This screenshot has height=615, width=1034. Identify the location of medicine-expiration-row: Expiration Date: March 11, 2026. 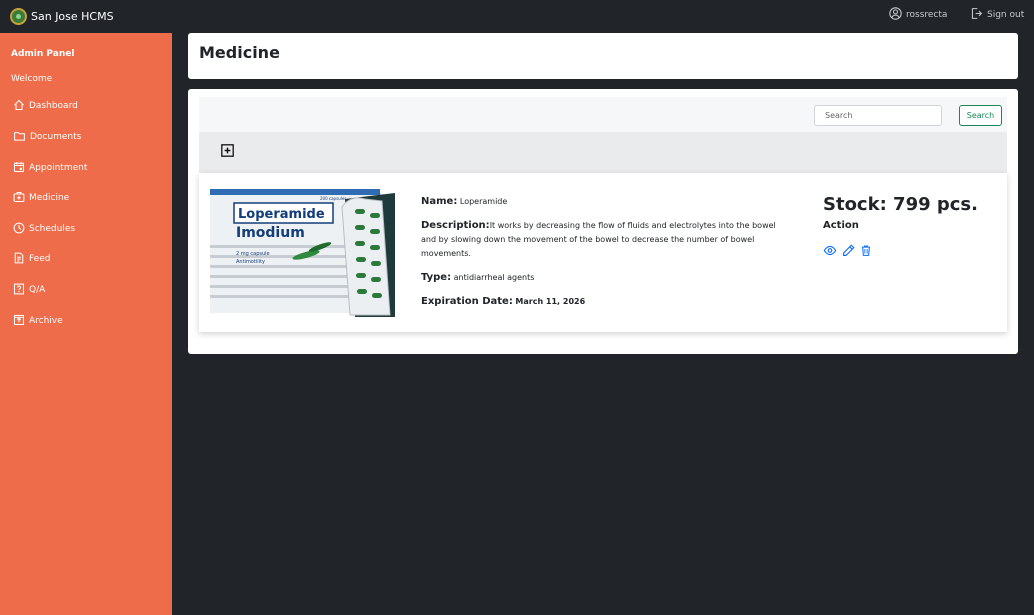
(503, 302).